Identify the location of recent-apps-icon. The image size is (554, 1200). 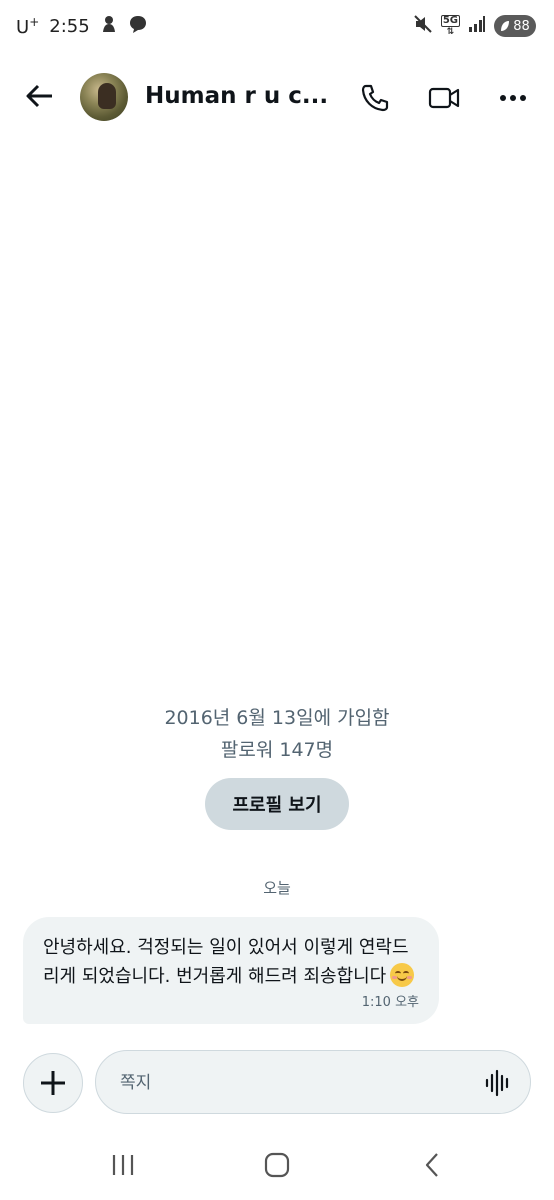
(123, 1165).